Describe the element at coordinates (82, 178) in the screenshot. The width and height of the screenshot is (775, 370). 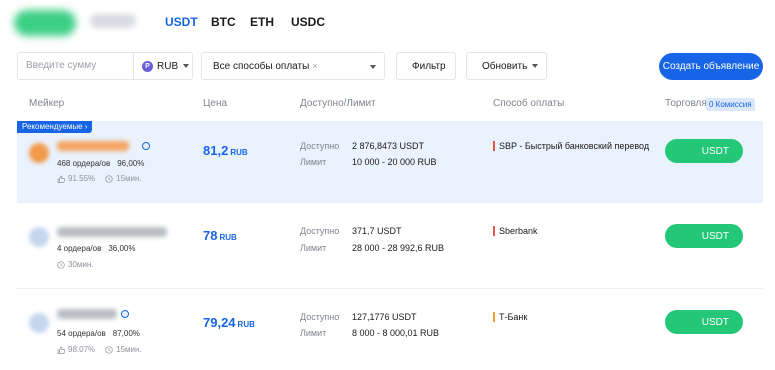
I see `rating: 91.55%` at that location.